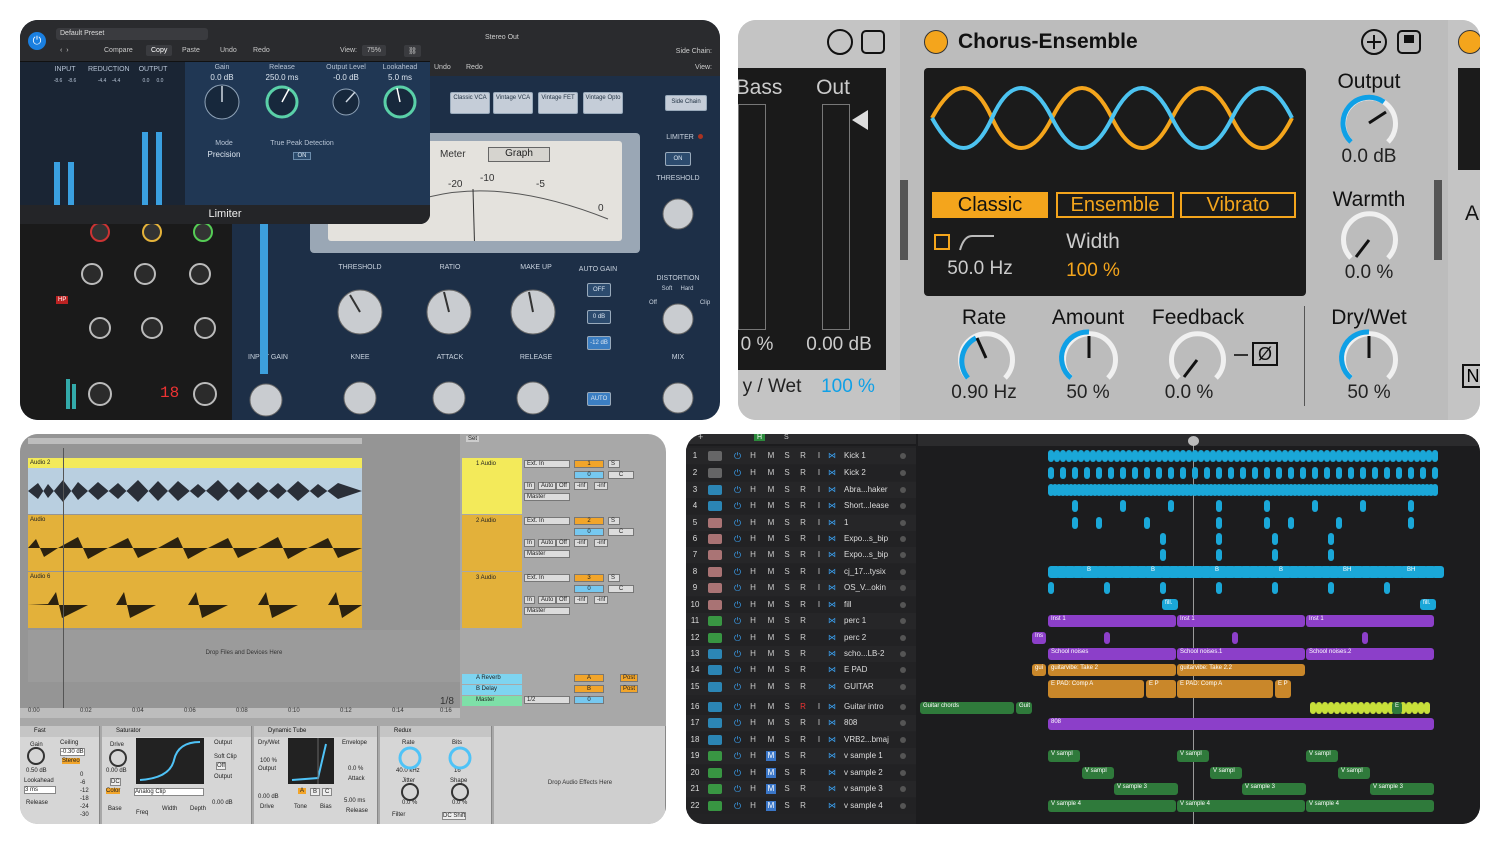 The image size is (1500, 844). I want to click on track-row-6: 6 ⏻ H M S R I ⋈ Expo...s_bip, so click(801, 539).